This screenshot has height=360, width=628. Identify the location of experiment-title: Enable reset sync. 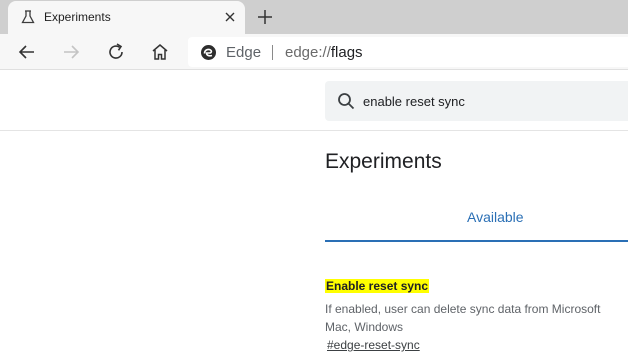
(377, 286).